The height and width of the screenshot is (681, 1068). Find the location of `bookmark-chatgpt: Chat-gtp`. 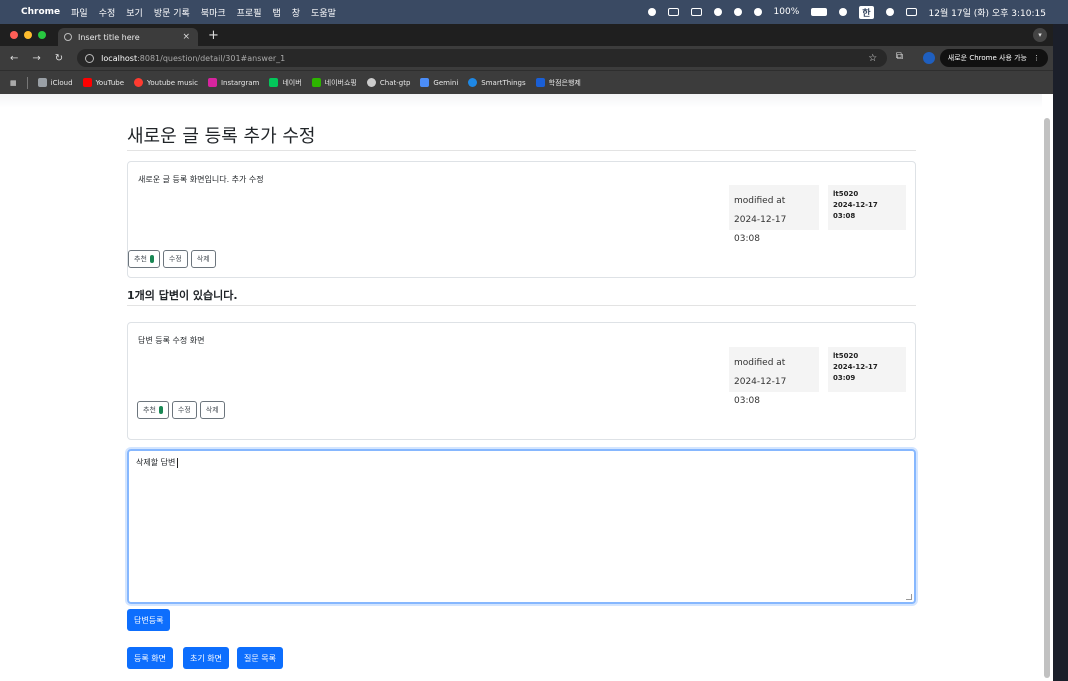

bookmark-chatgpt: Chat-gtp is located at coordinates (388, 82).